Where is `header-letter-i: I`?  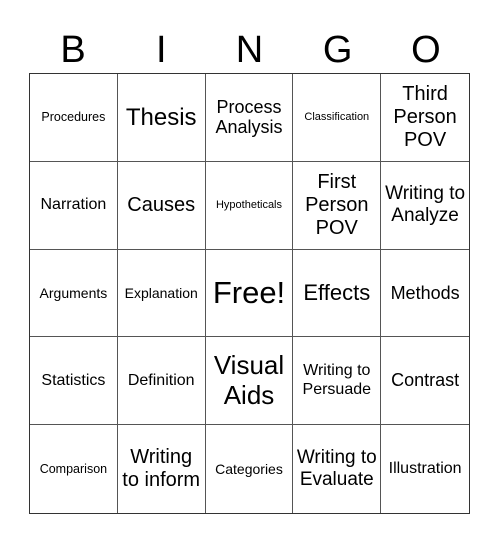
header-letter-i: I is located at coordinates (161, 50).